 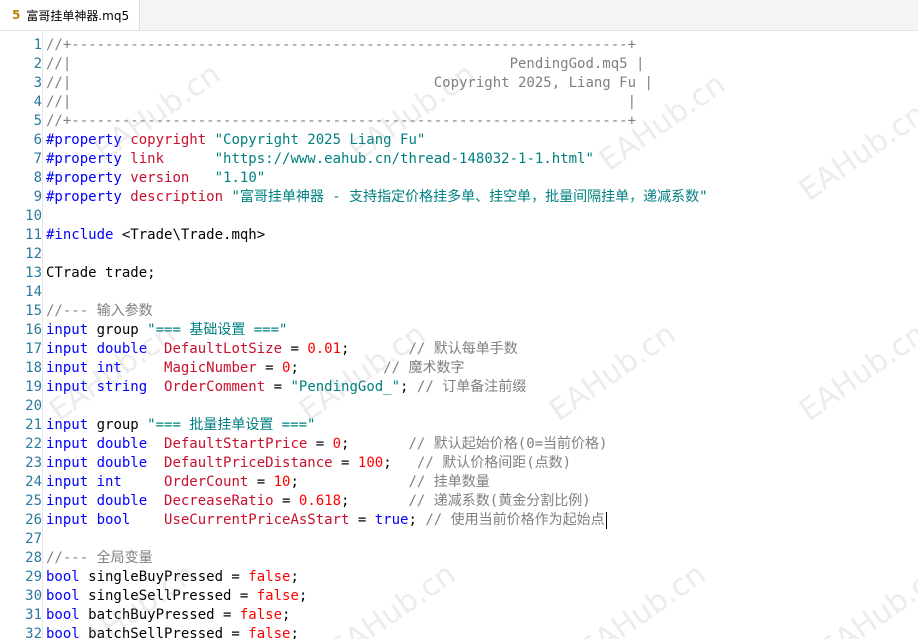 What do you see at coordinates (459, 216) in the screenshot?
I see `code-line: 10` at bounding box center [459, 216].